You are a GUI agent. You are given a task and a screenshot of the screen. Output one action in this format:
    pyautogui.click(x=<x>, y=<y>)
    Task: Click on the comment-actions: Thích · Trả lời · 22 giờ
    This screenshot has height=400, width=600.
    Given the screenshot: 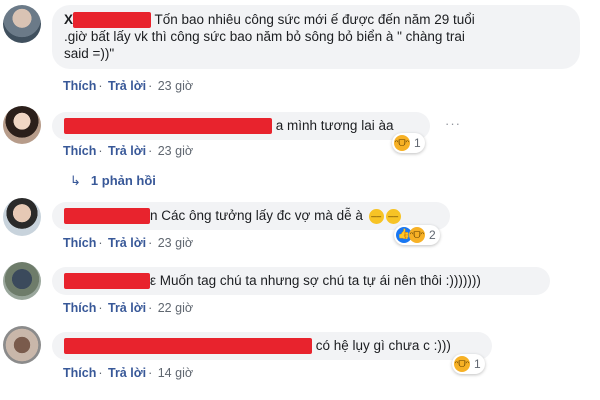 What is the action you would take?
    pyautogui.click(x=128, y=308)
    